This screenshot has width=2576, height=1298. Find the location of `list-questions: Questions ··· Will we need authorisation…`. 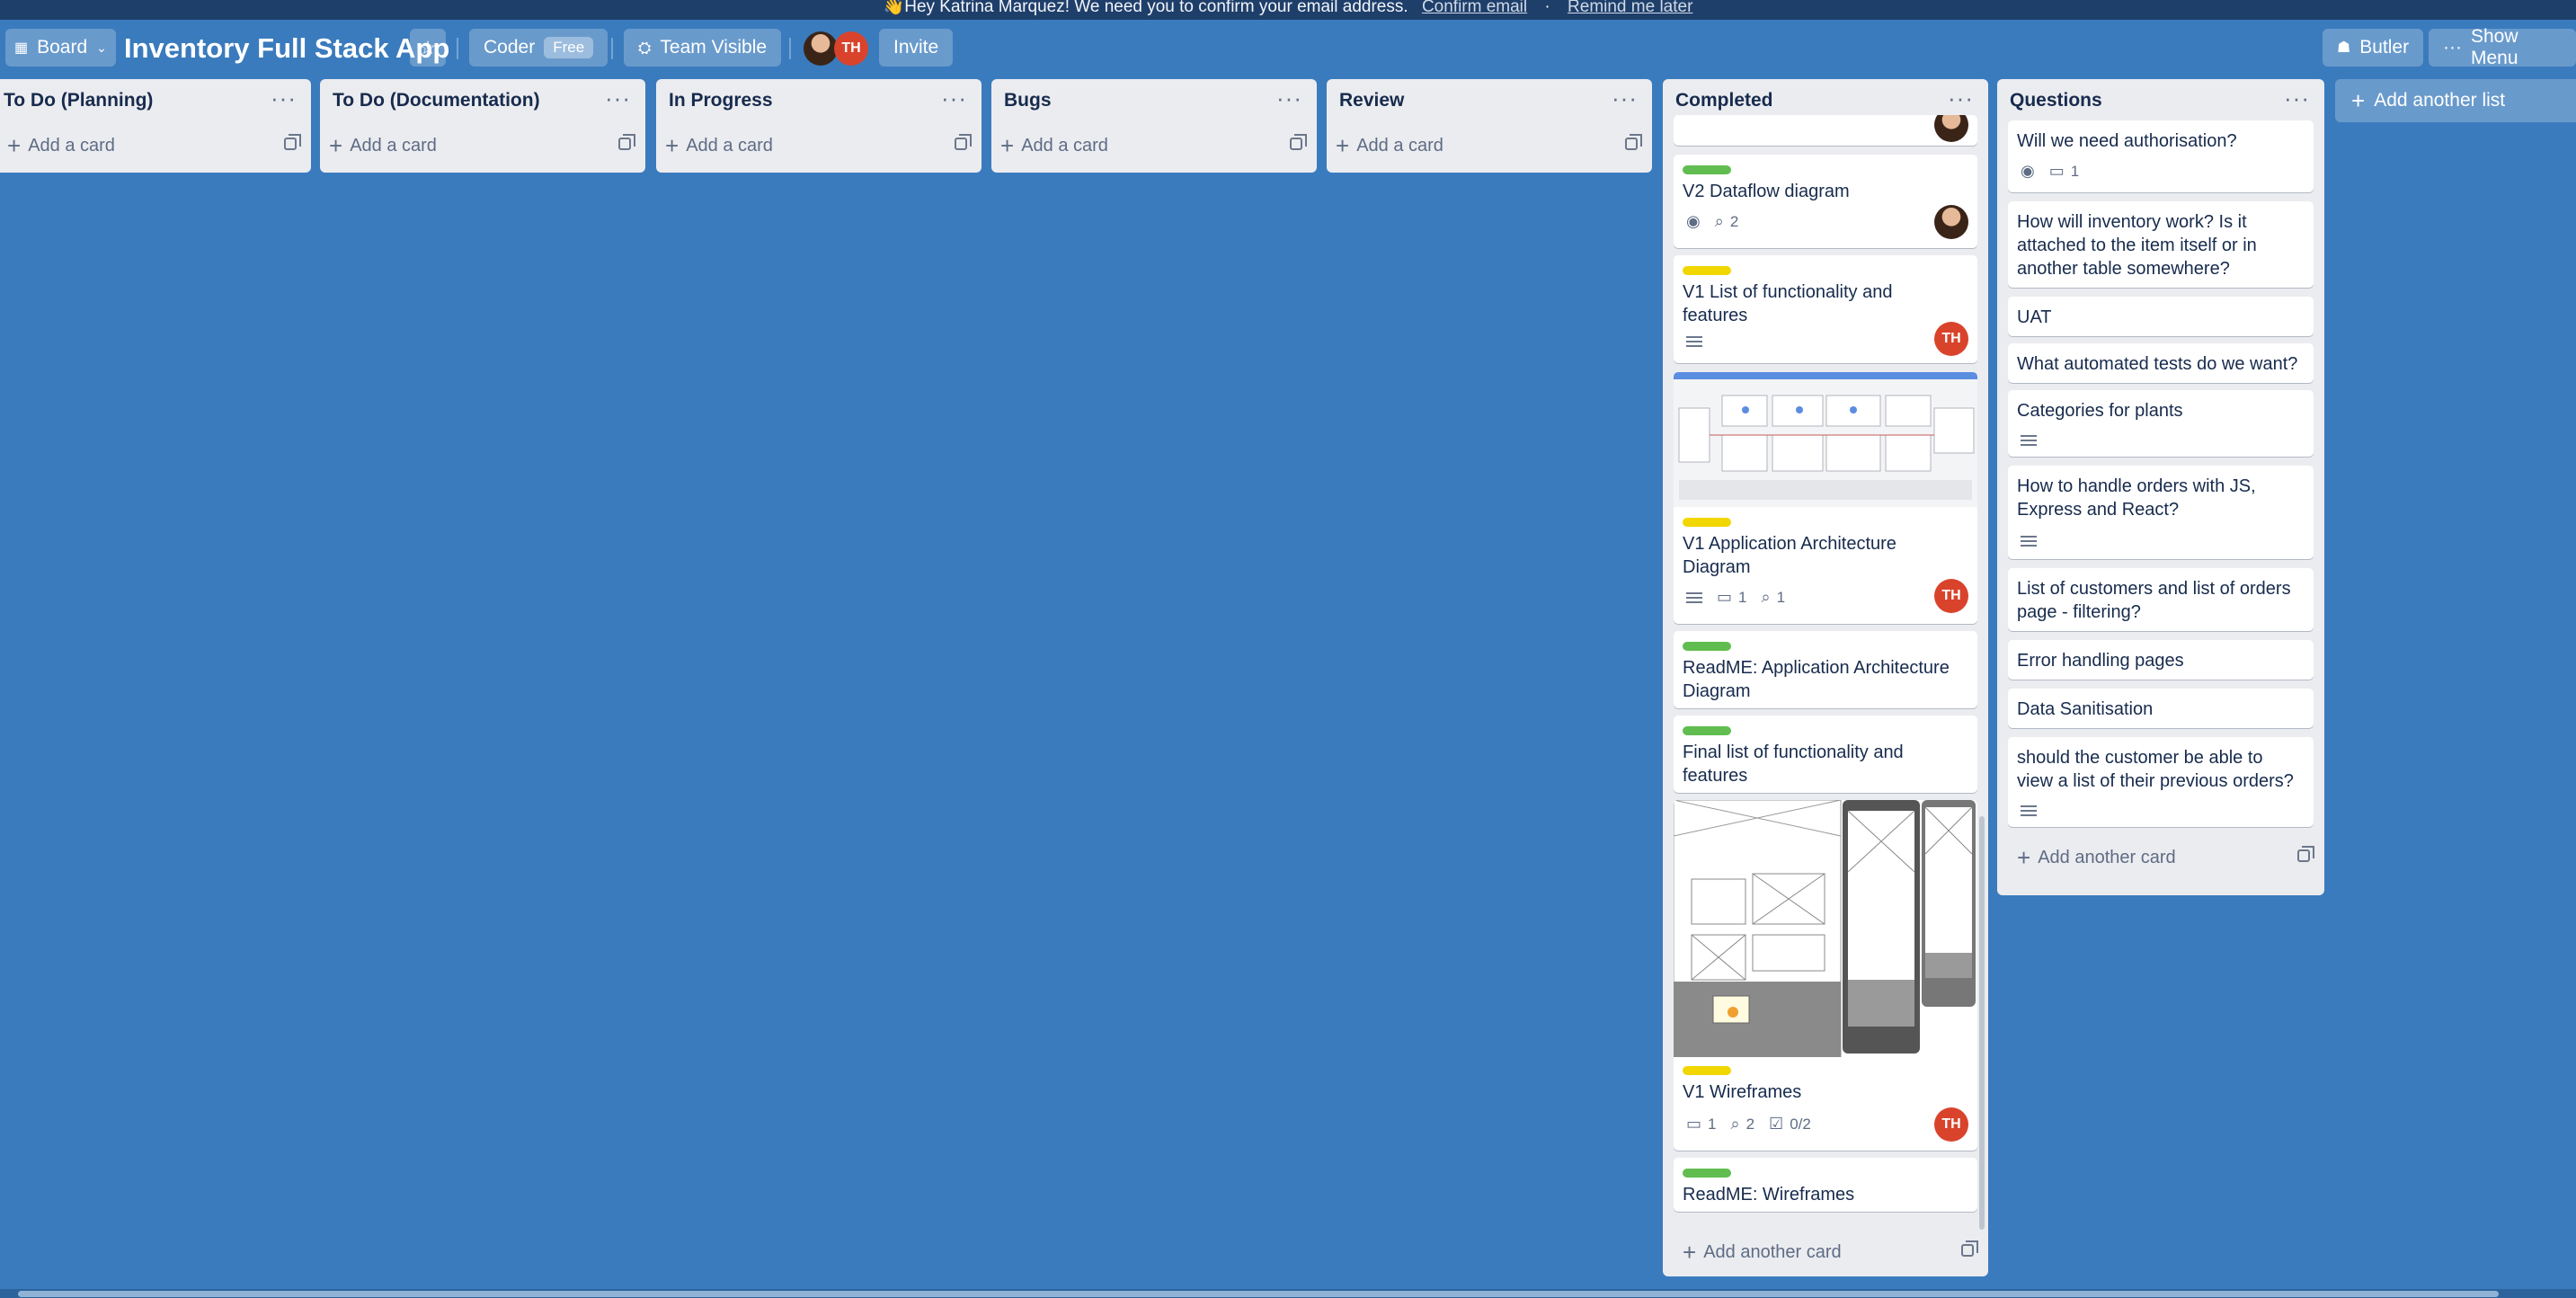

list-questions: Questions ··· Will we need authorisation… is located at coordinates (2160, 487).